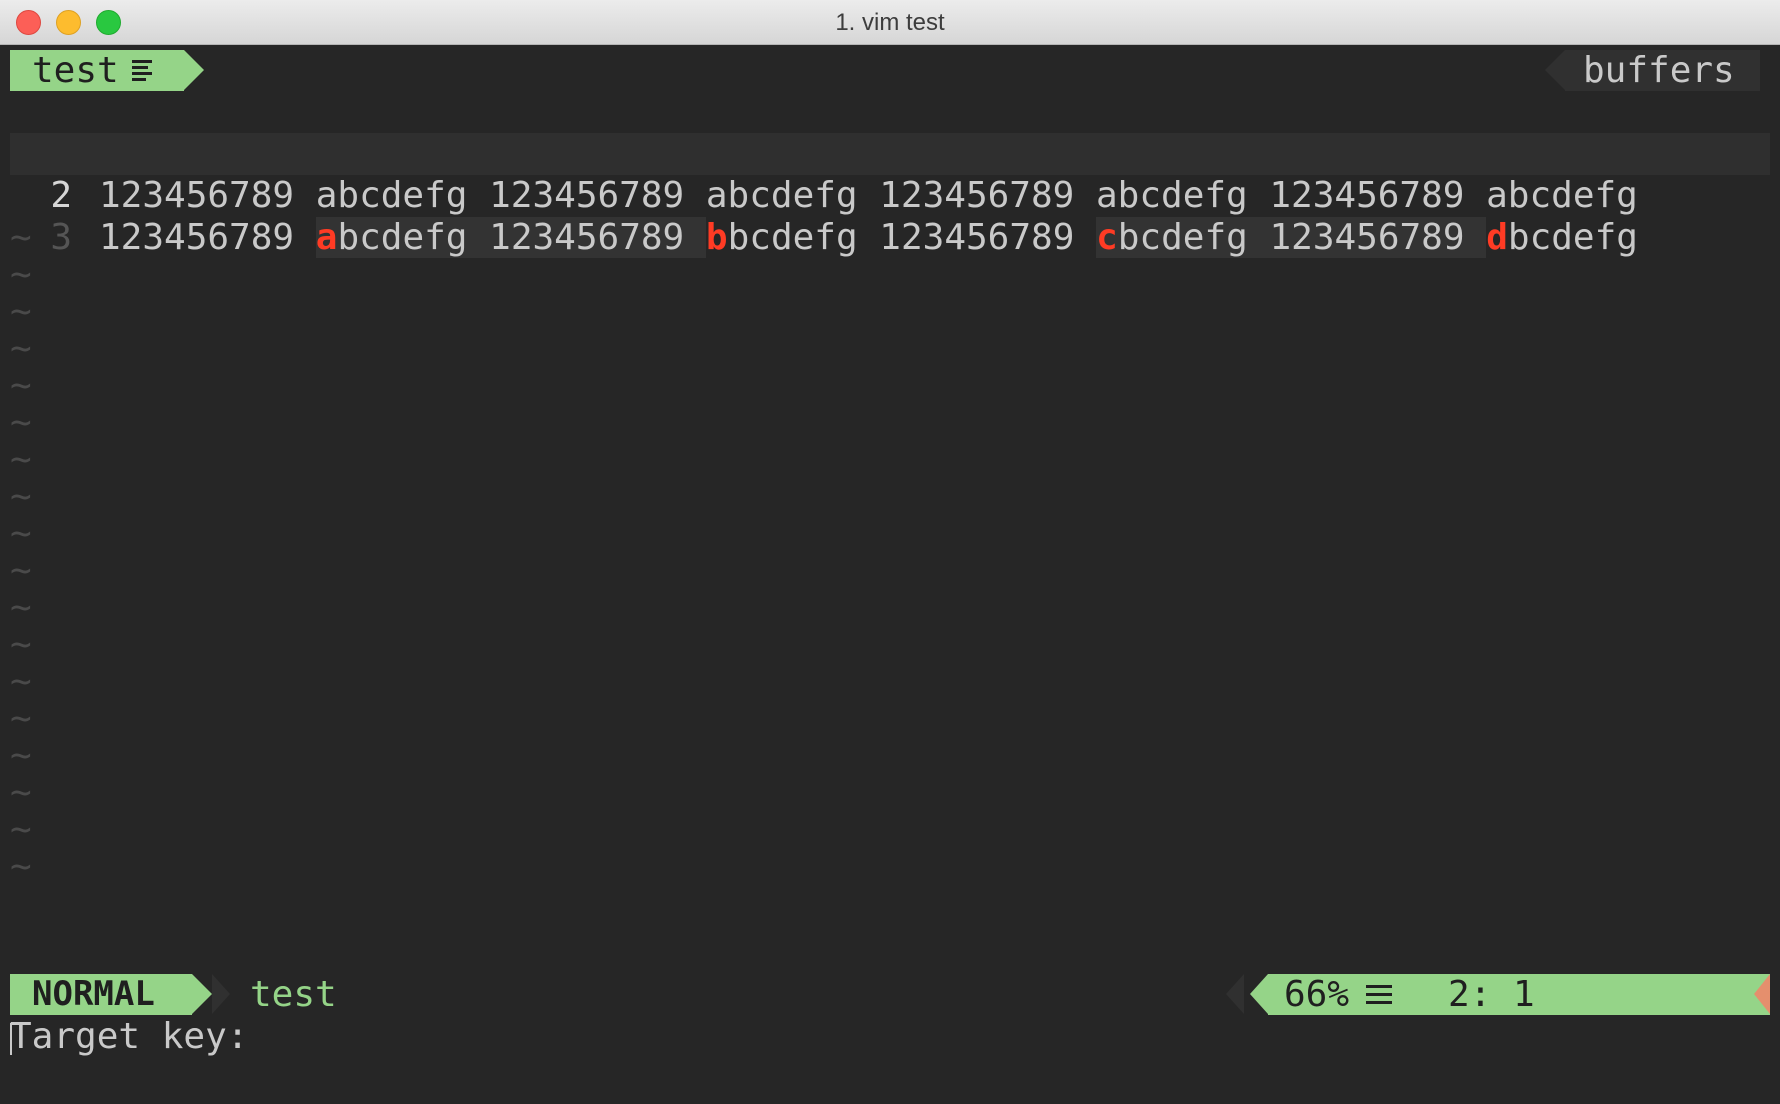 The height and width of the screenshot is (1104, 1780). What do you see at coordinates (890, 994) in the screenshot?
I see `statusline: NORMAL test 66% 2: 1` at bounding box center [890, 994].